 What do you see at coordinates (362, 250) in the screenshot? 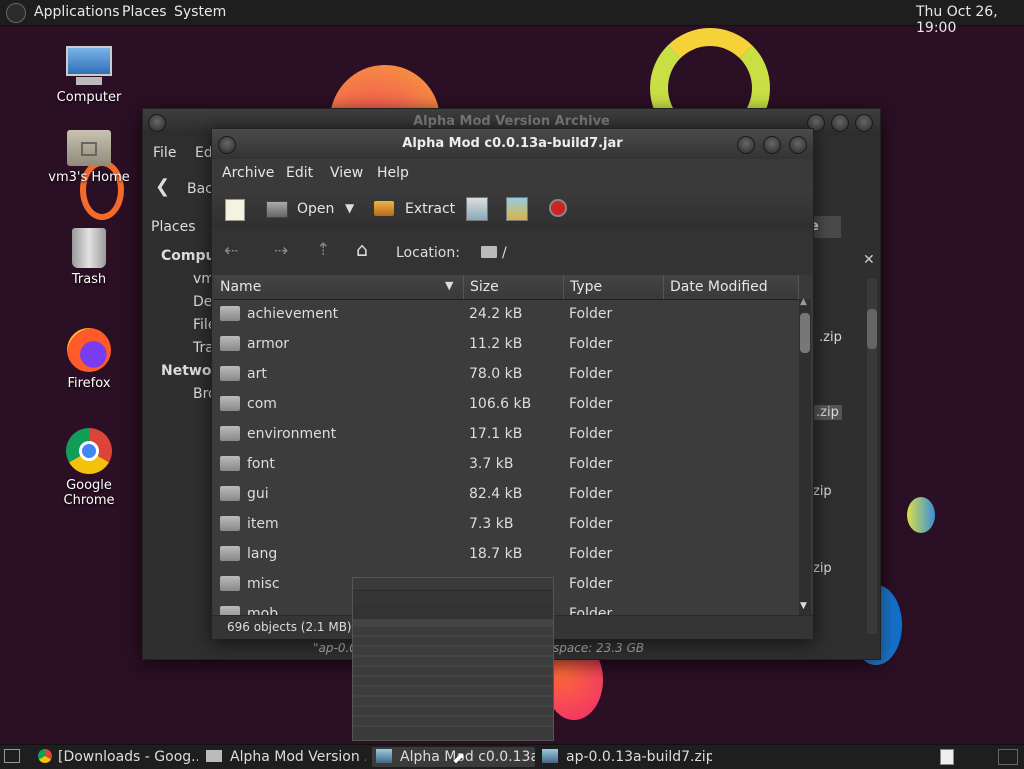
I see `home-icon: ⌂` at bounding box center [362, 250].